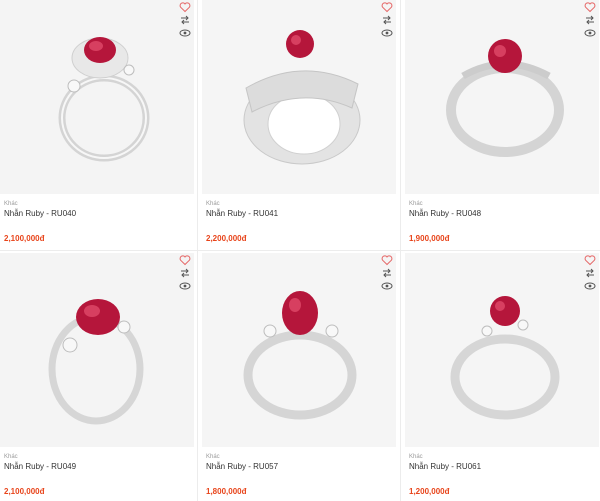  What do you see at coordinates (429, 238) in the screenshot?
I see `product-price: 1,900,000đ` at bounding box center [429, 238].